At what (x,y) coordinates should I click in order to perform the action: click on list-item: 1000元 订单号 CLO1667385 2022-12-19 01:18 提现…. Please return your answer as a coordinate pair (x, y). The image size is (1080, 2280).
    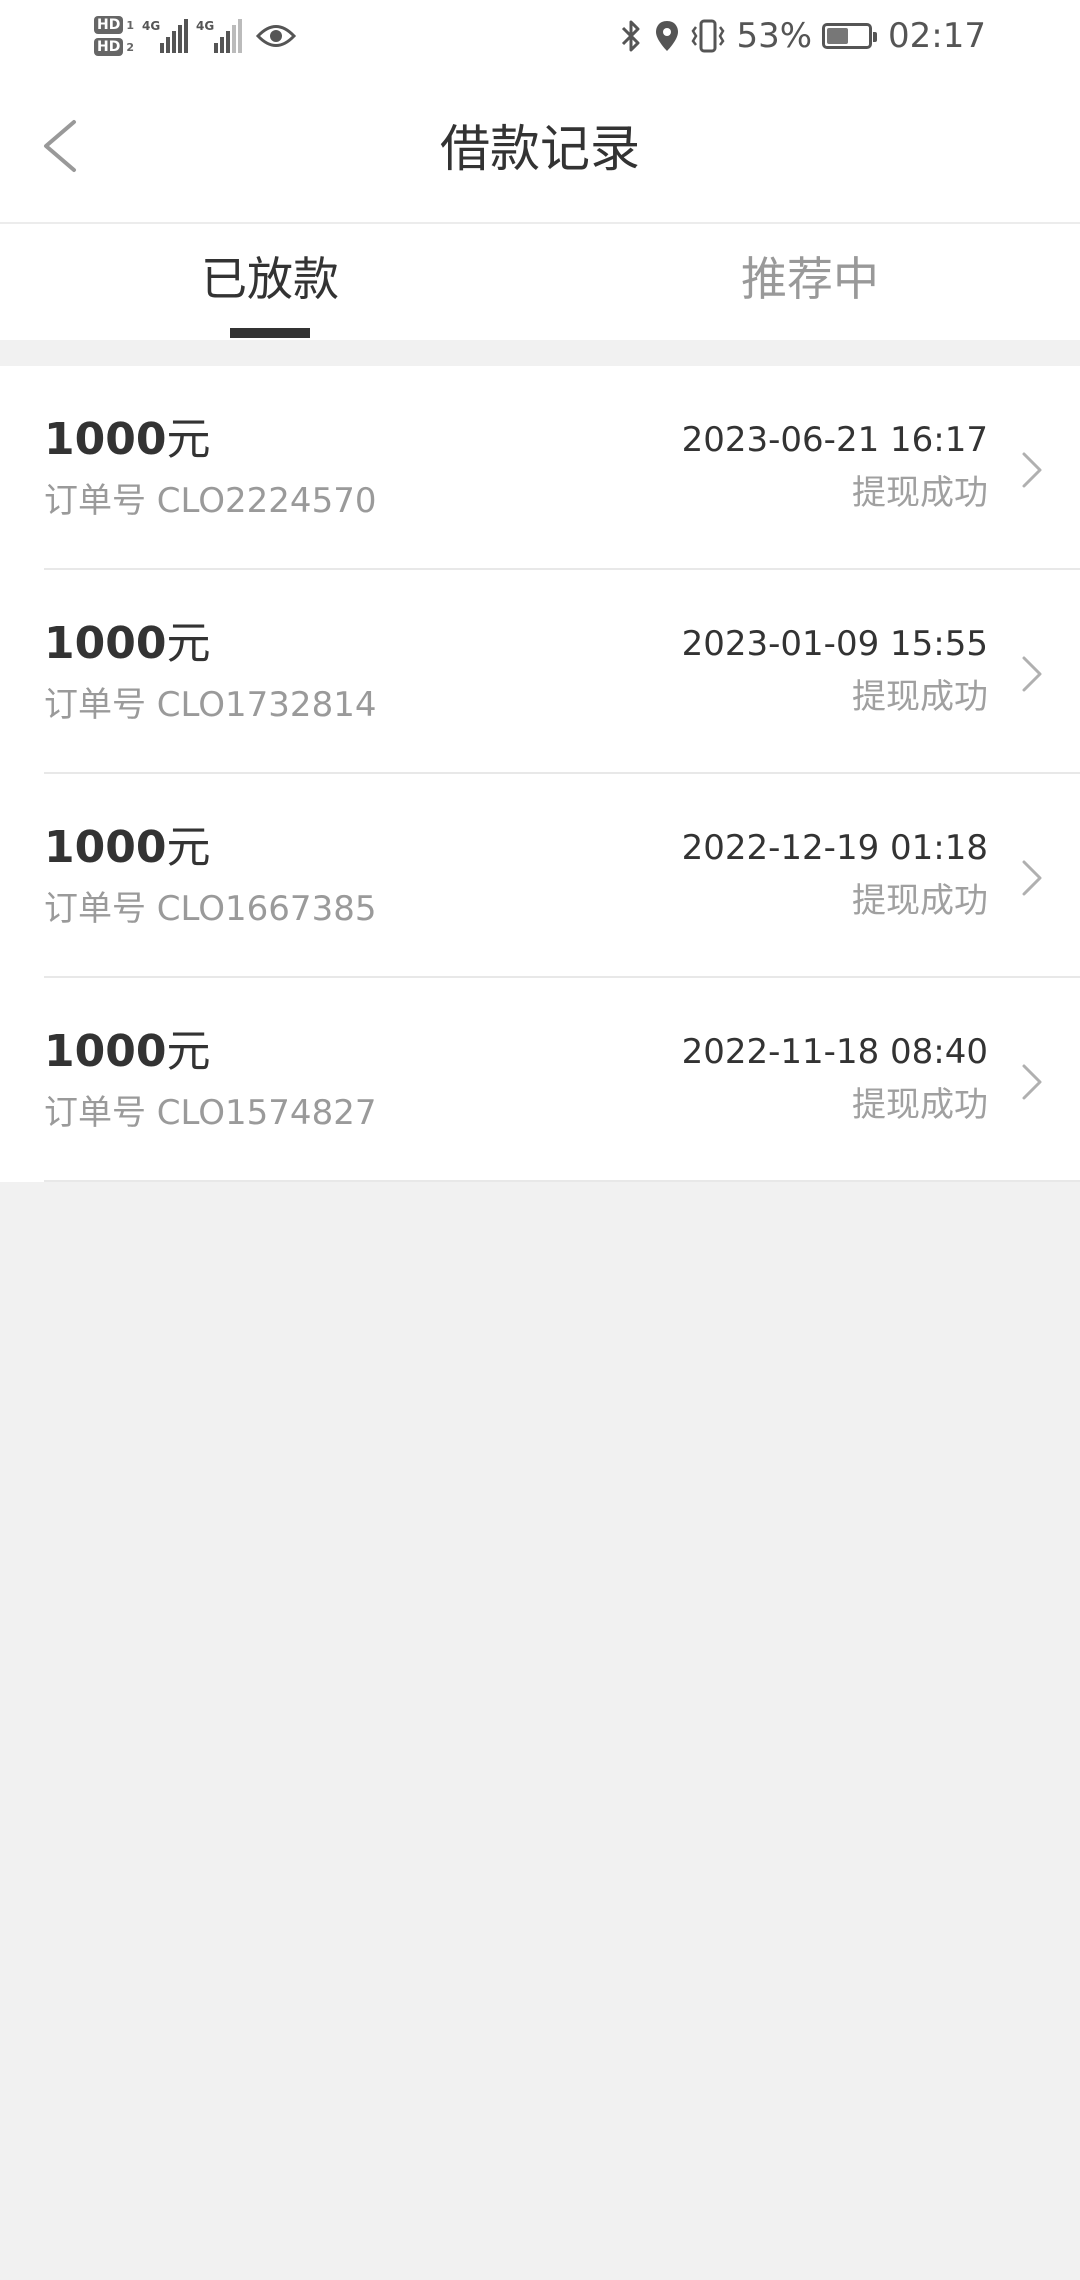
    Looking at the image, I should click on (540, 876).